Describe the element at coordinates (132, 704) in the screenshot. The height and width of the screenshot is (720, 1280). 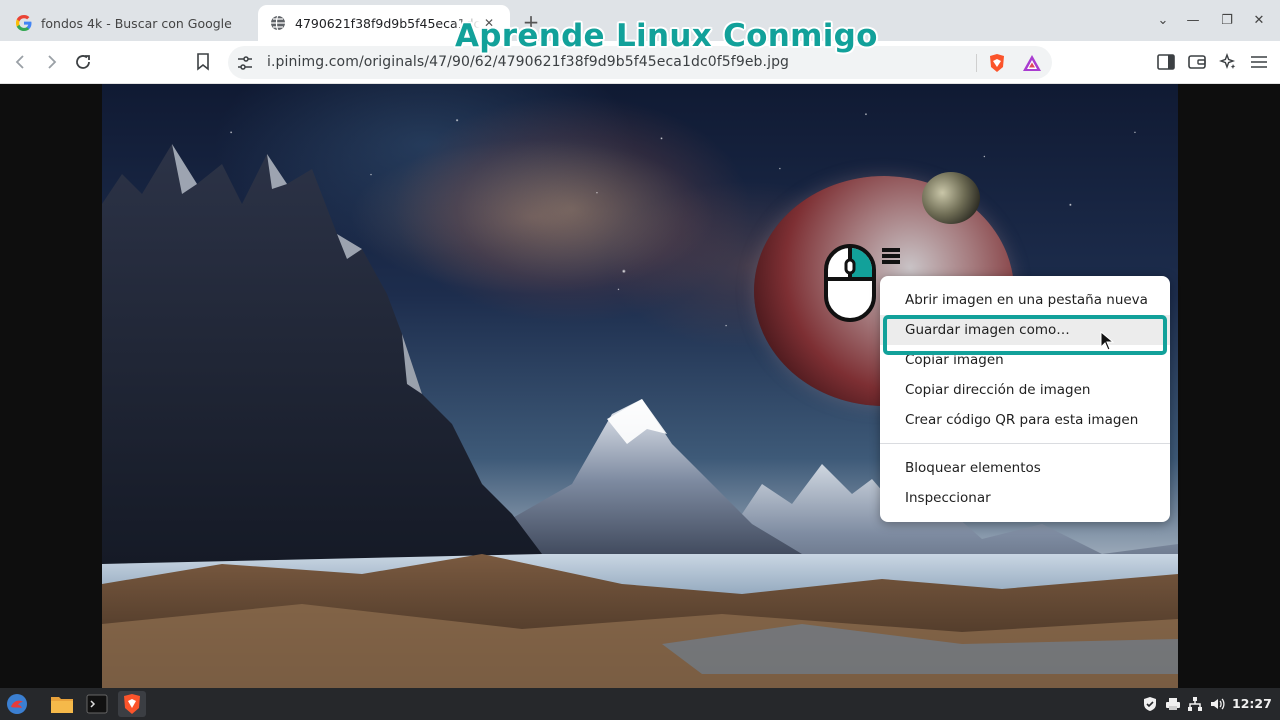
I see `brave-browser-icon` at that location.